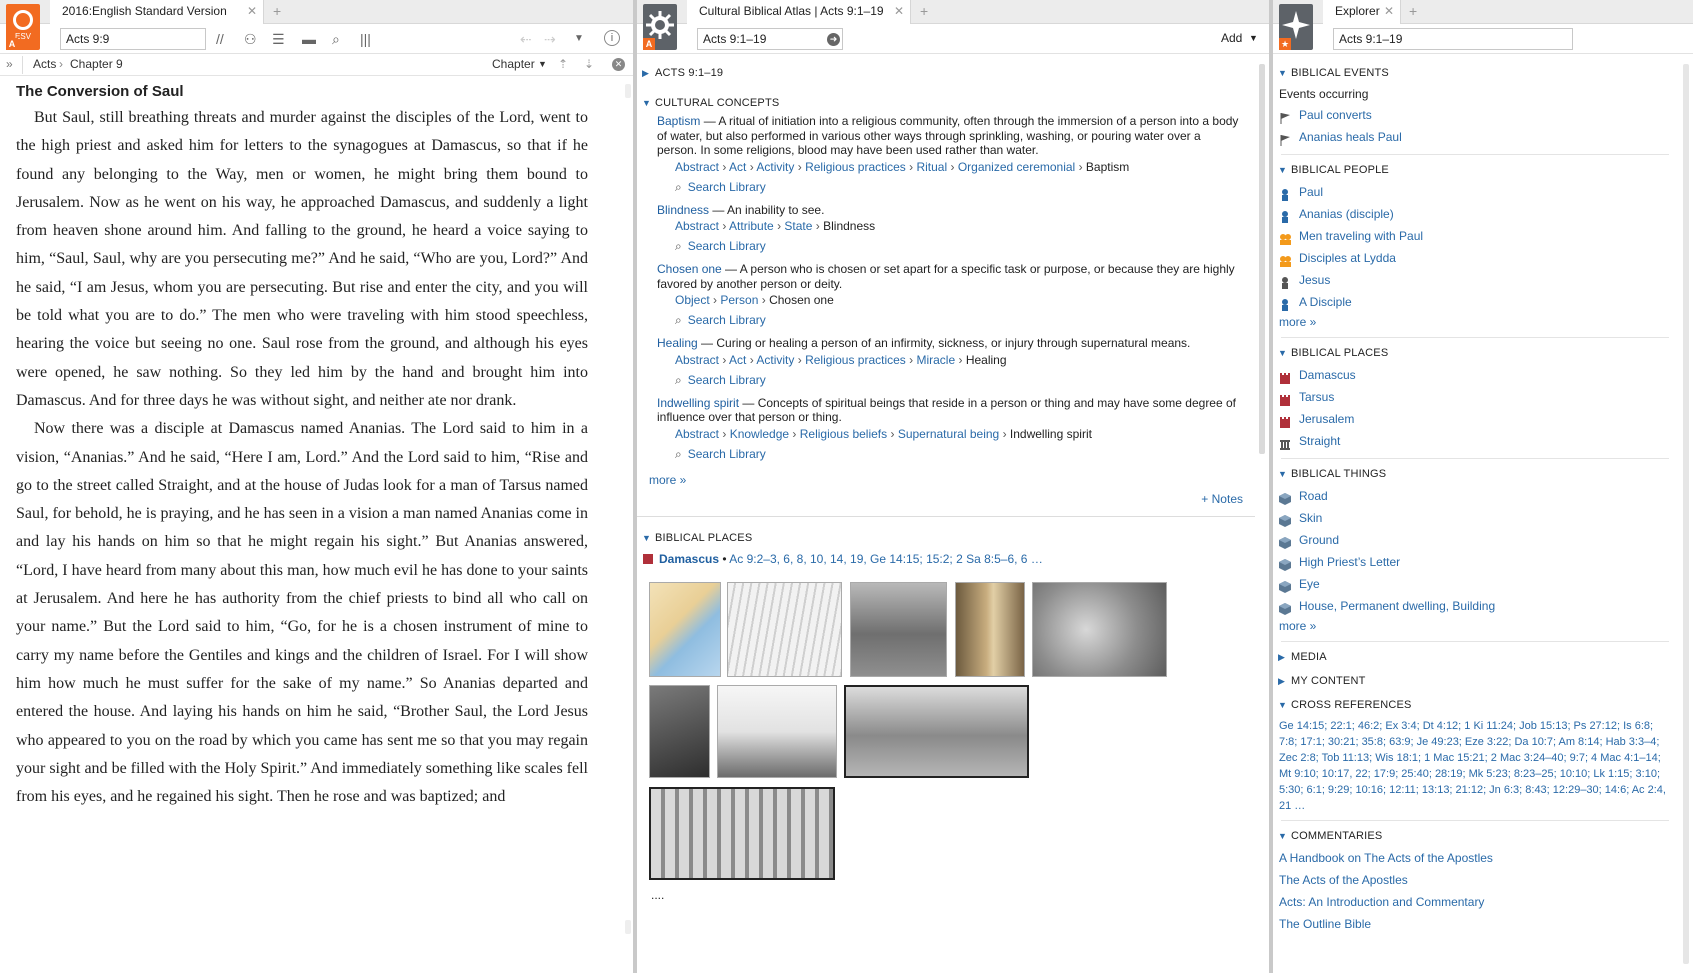 The image size is (1693, 973). I want to click on explorer-logo-icon: ★, so click(1296, 27).